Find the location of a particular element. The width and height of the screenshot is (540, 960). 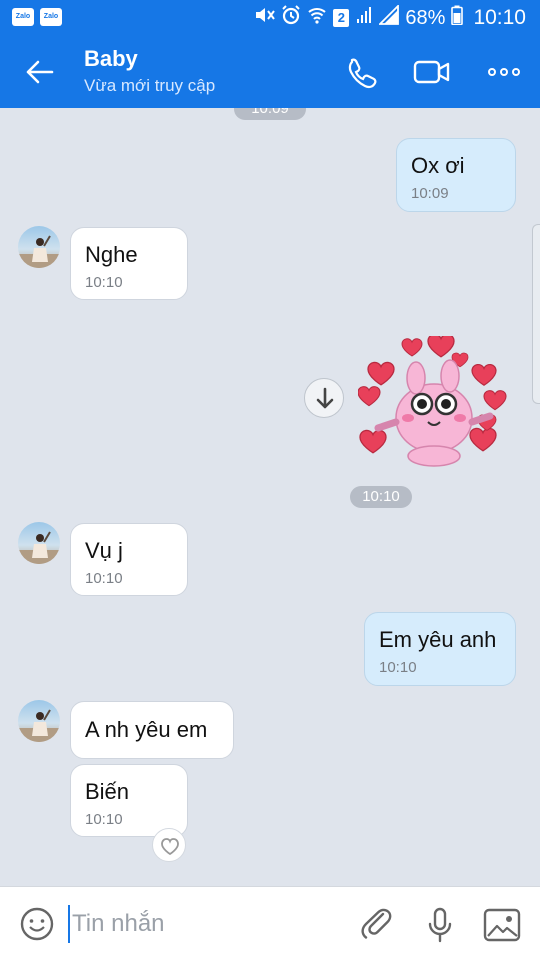

composer-bar is located at coordinates (270, 923).